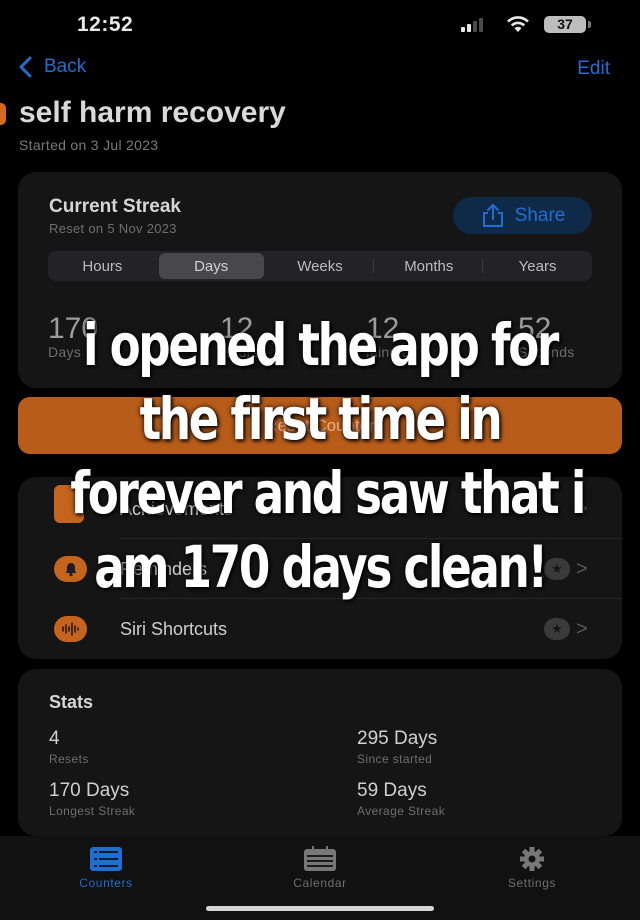  What do you see at coordinates (320, 908) in the screenshot?
I see `home-indicator` at bounding box center [320, 908].